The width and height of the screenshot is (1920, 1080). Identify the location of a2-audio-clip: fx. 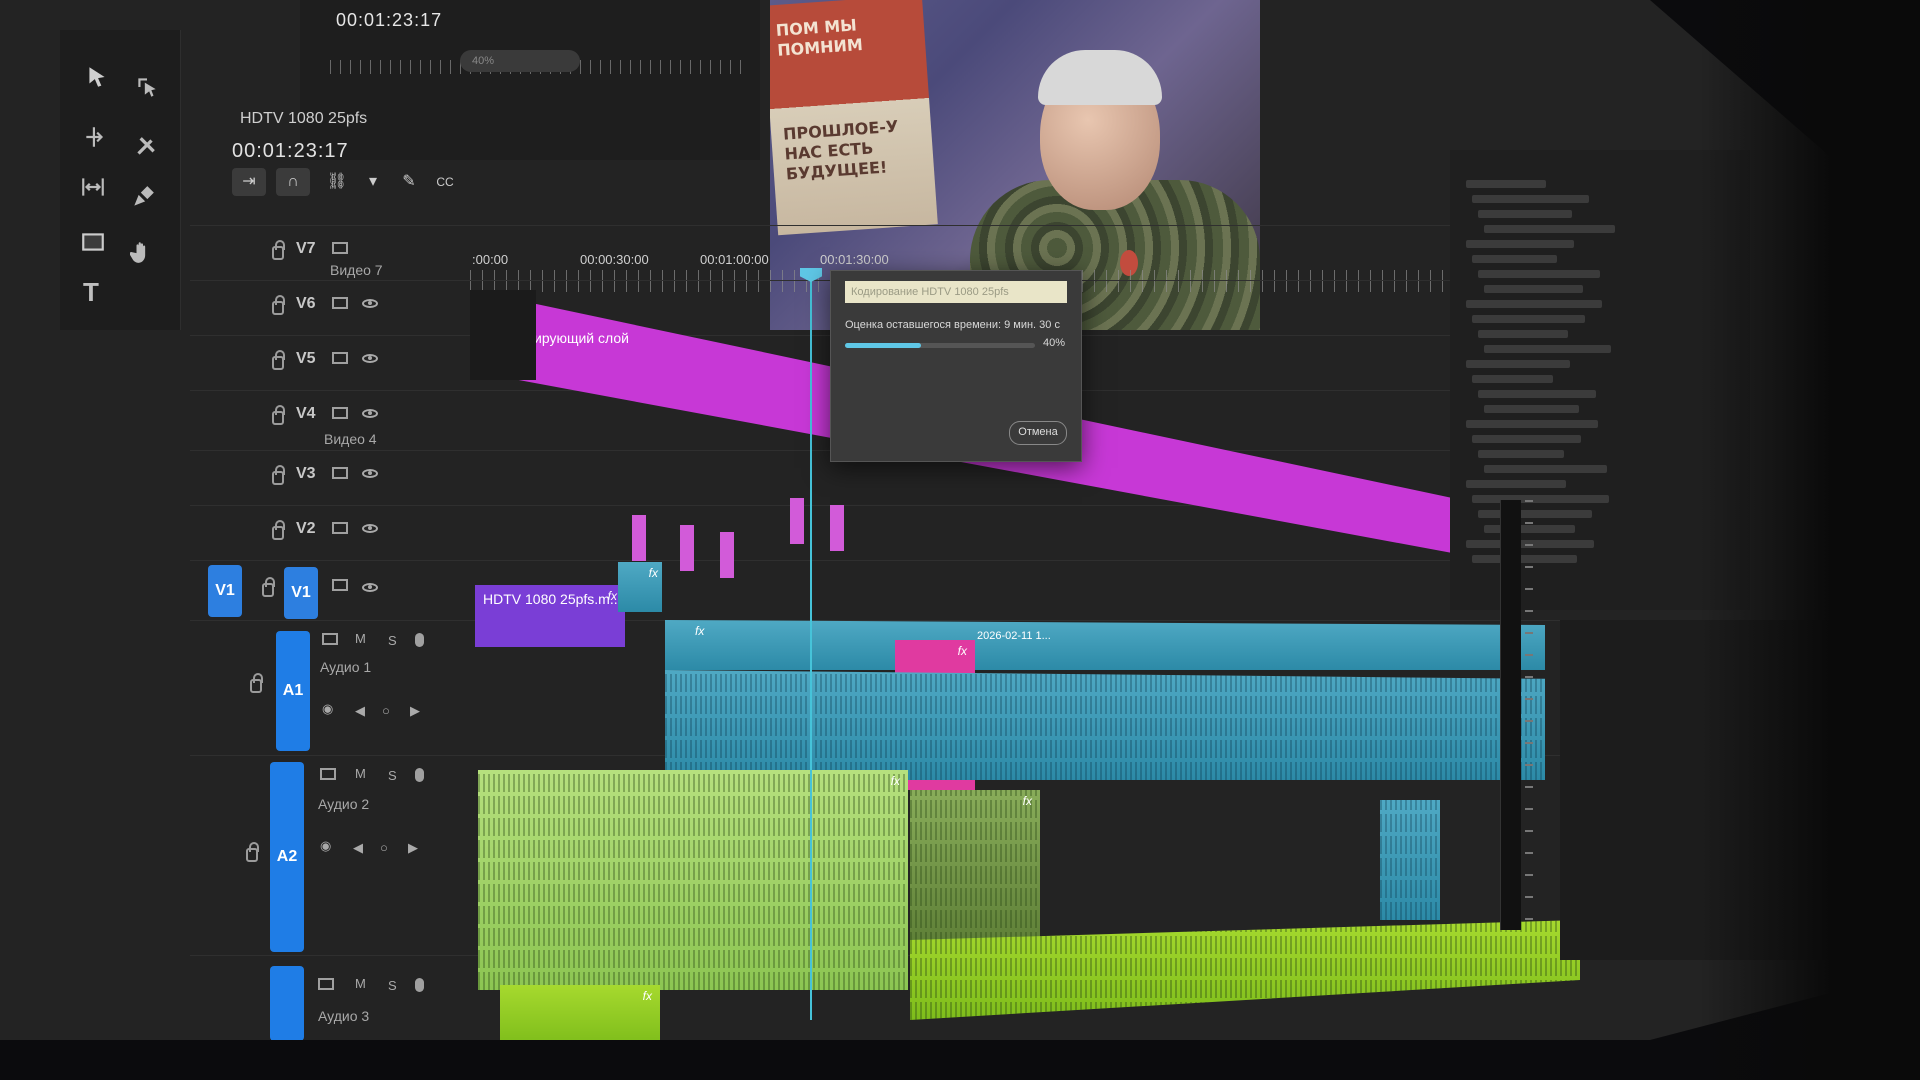
(693, 880).